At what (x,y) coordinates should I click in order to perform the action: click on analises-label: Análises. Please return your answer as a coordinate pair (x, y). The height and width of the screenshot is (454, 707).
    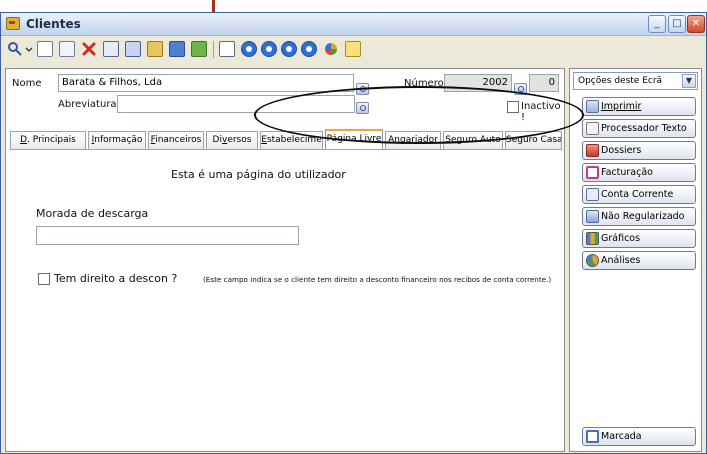
    Looking at the image, I should click on (621, 260).